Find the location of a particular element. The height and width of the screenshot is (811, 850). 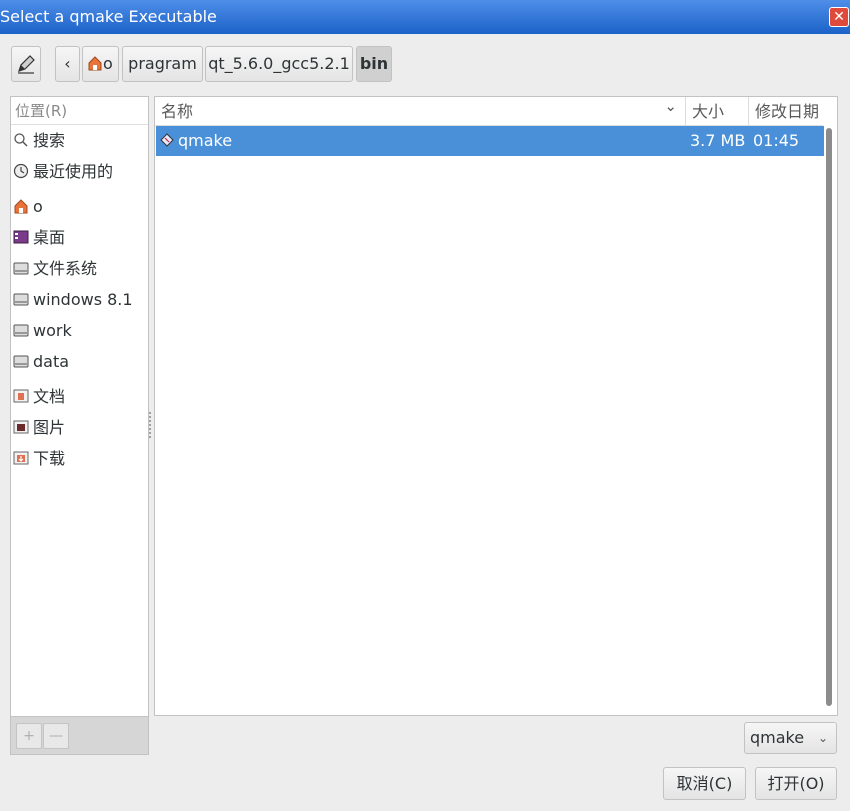

file-modified: 01:45 is located at coordinates (776, 140).